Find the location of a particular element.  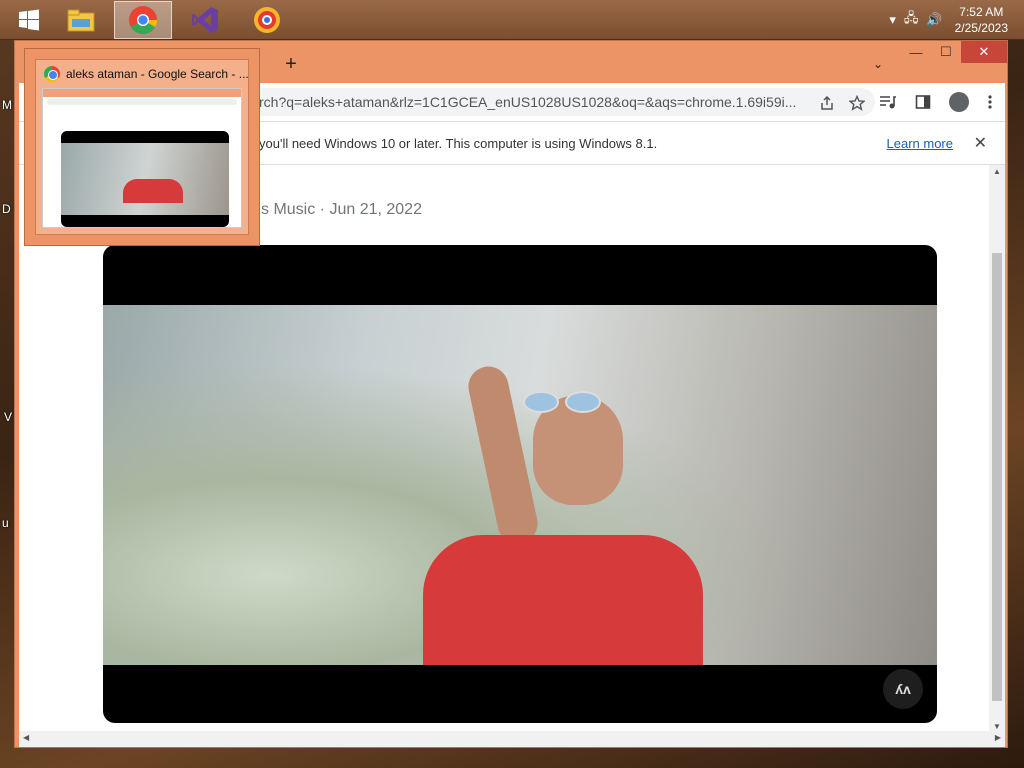

file-explorer-button is located at coordinates (81, 20).